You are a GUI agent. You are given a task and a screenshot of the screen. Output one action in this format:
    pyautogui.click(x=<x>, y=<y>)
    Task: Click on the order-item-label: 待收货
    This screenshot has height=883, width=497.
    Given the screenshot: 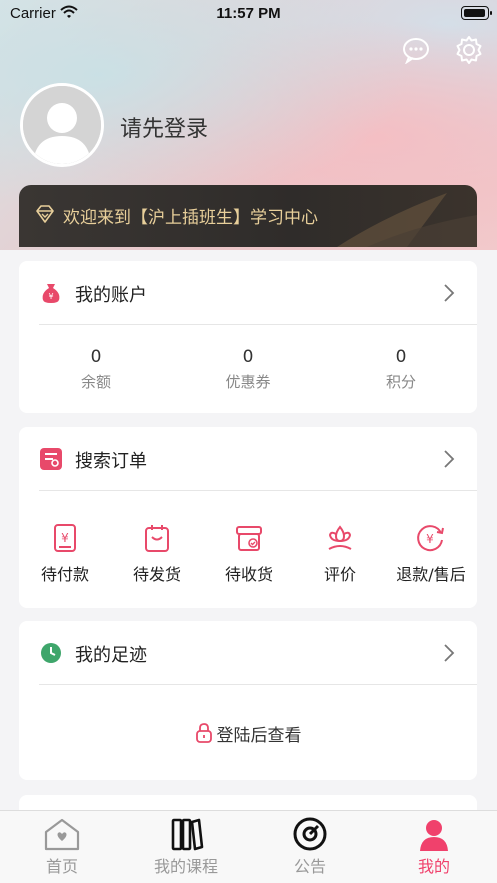 What is the action you would take?
    pyautogui.click(x=248, y=574)
    